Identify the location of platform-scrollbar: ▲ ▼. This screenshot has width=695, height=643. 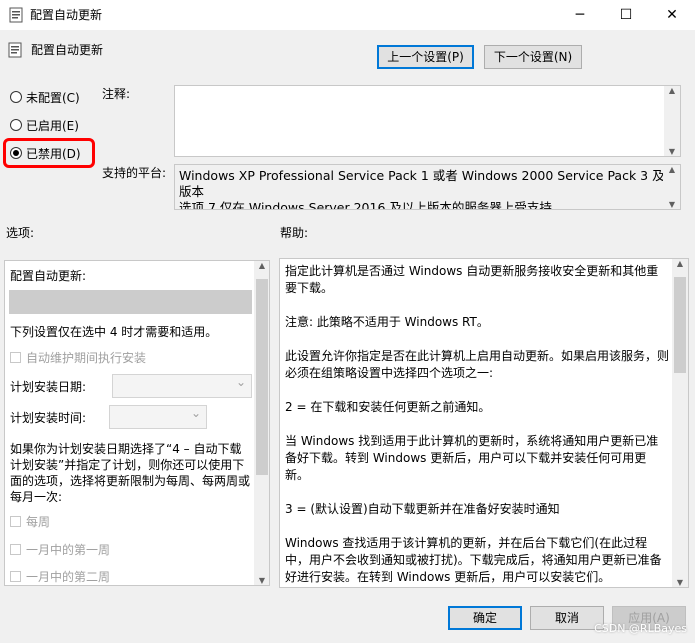
(672, 187).